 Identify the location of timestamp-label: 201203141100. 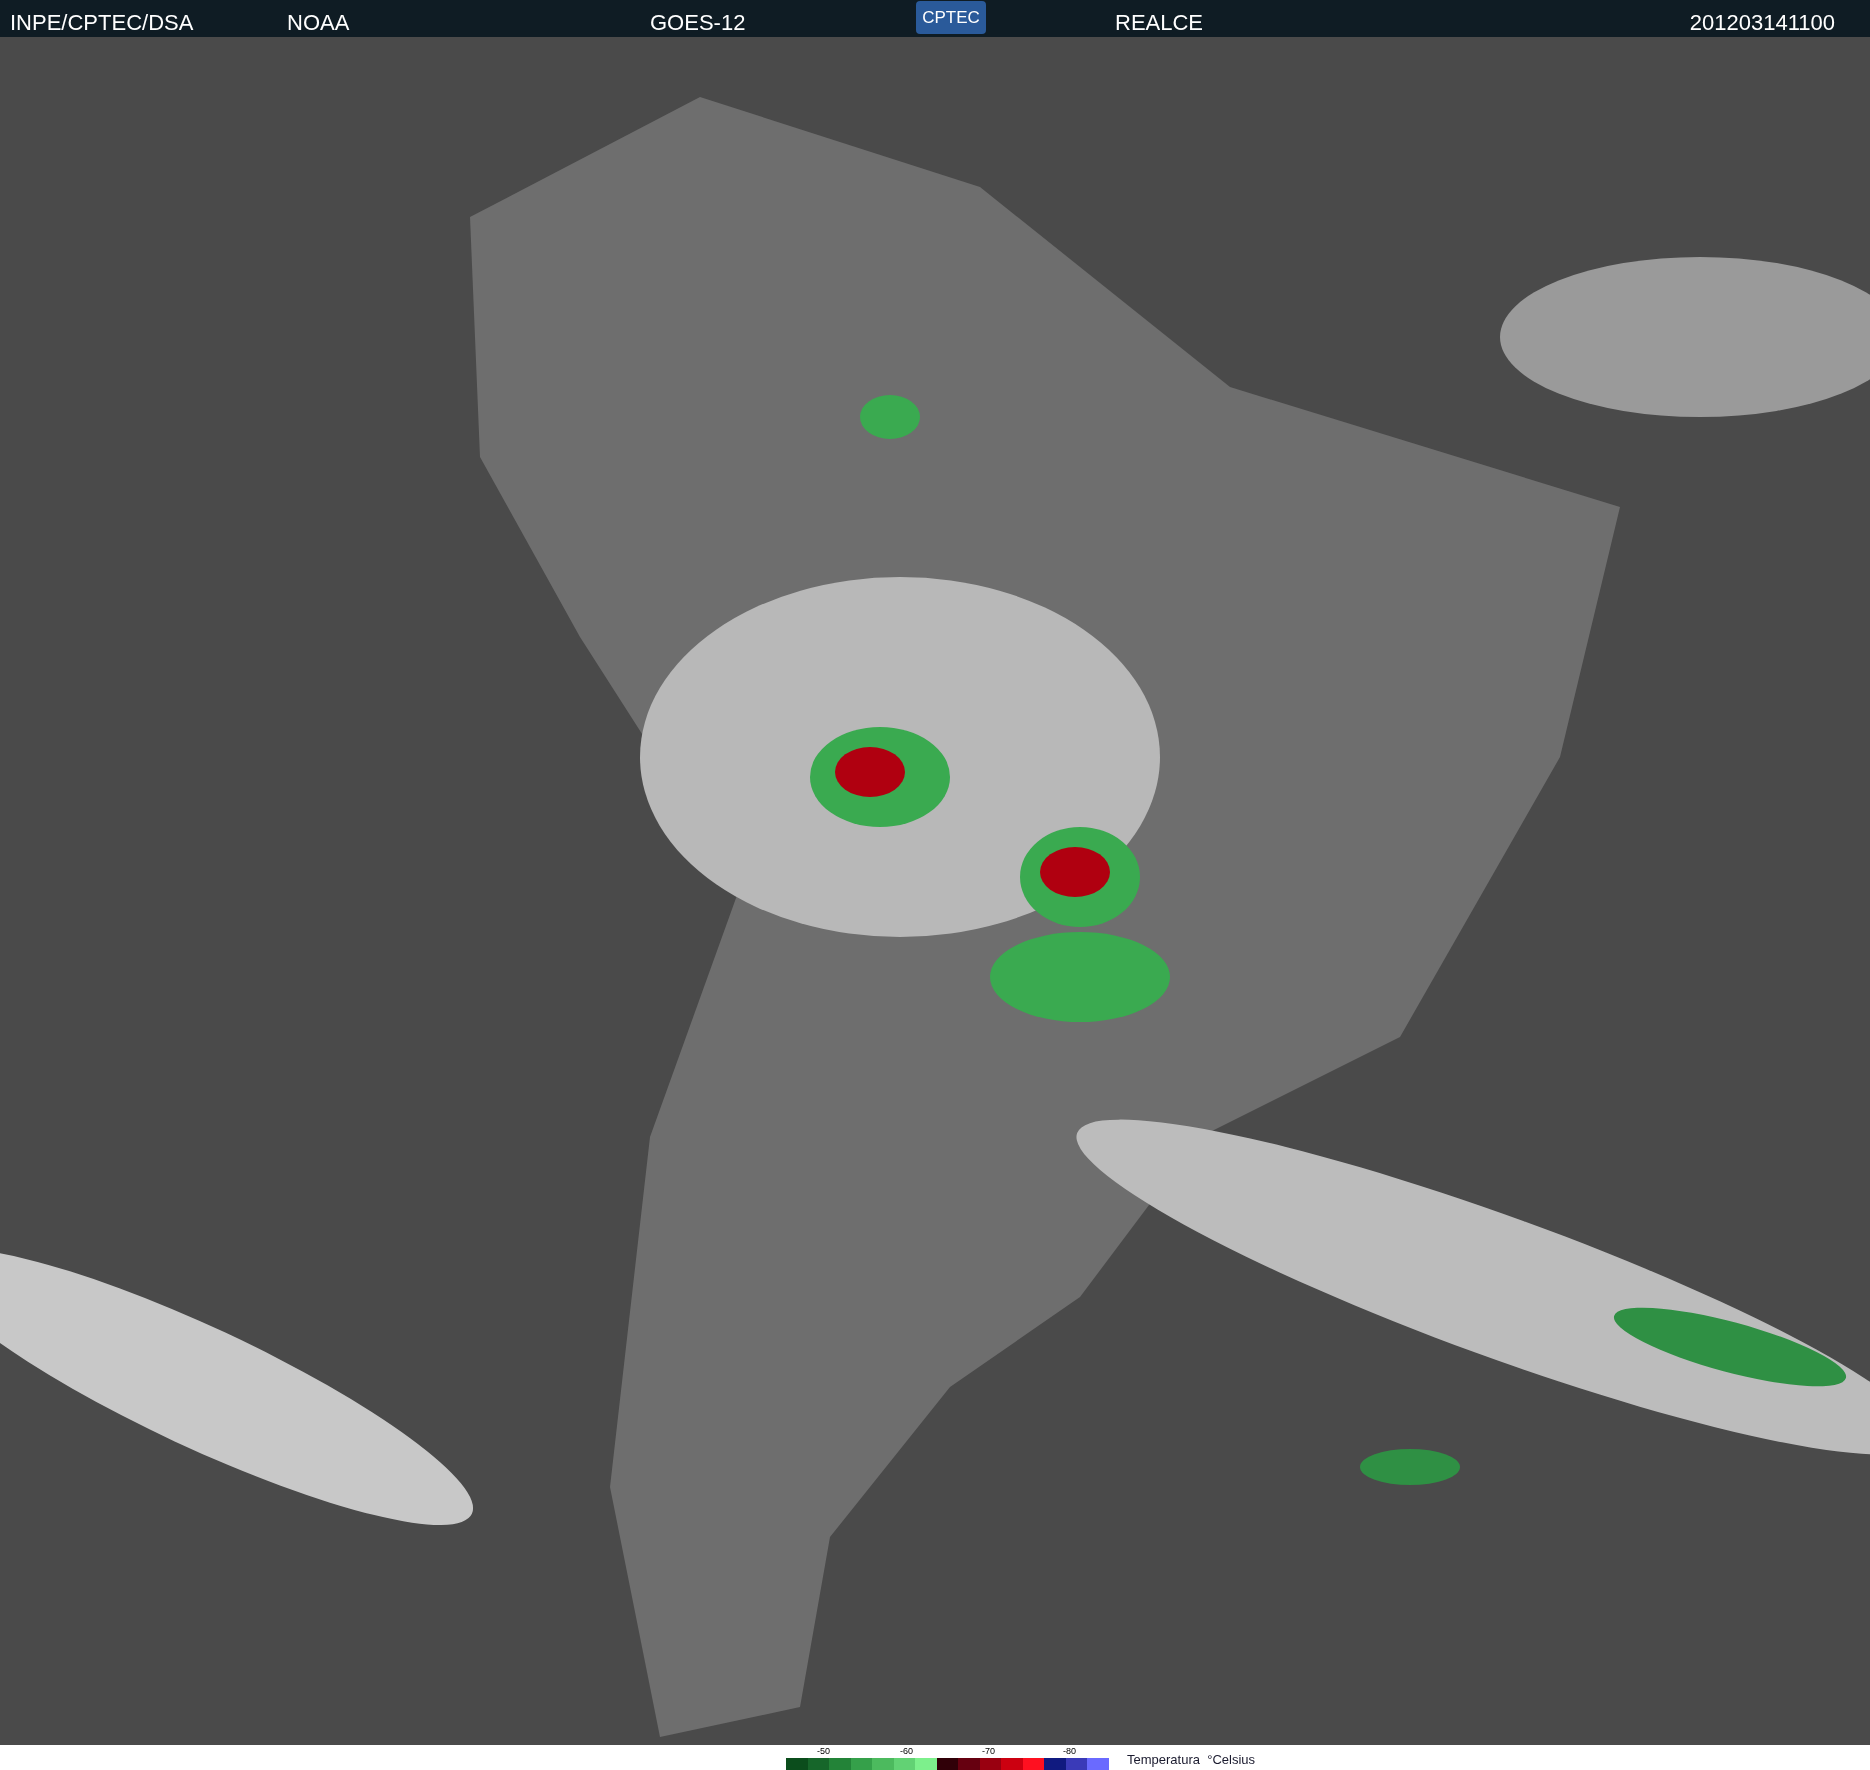
(1762, 23).